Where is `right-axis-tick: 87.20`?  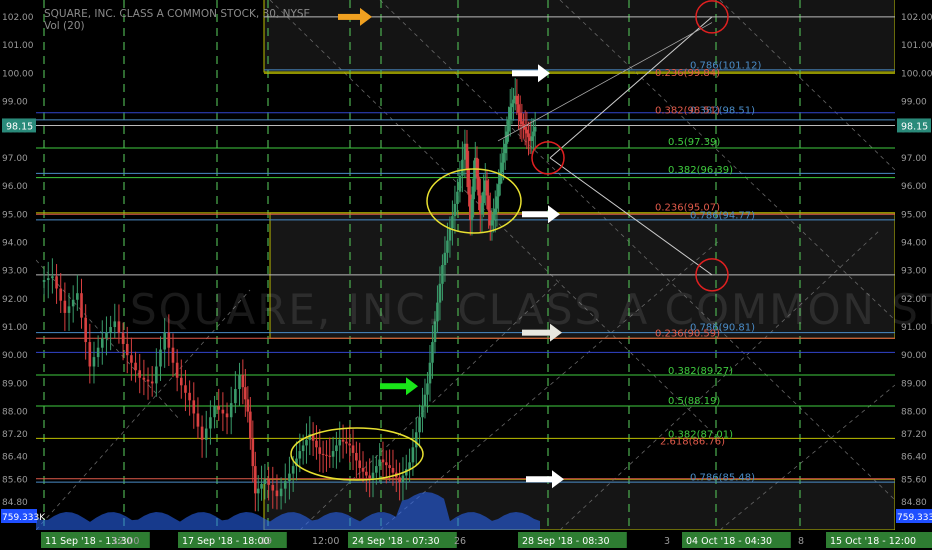 right-axis-tick: 87.20 is located at coordinates (914, 435).